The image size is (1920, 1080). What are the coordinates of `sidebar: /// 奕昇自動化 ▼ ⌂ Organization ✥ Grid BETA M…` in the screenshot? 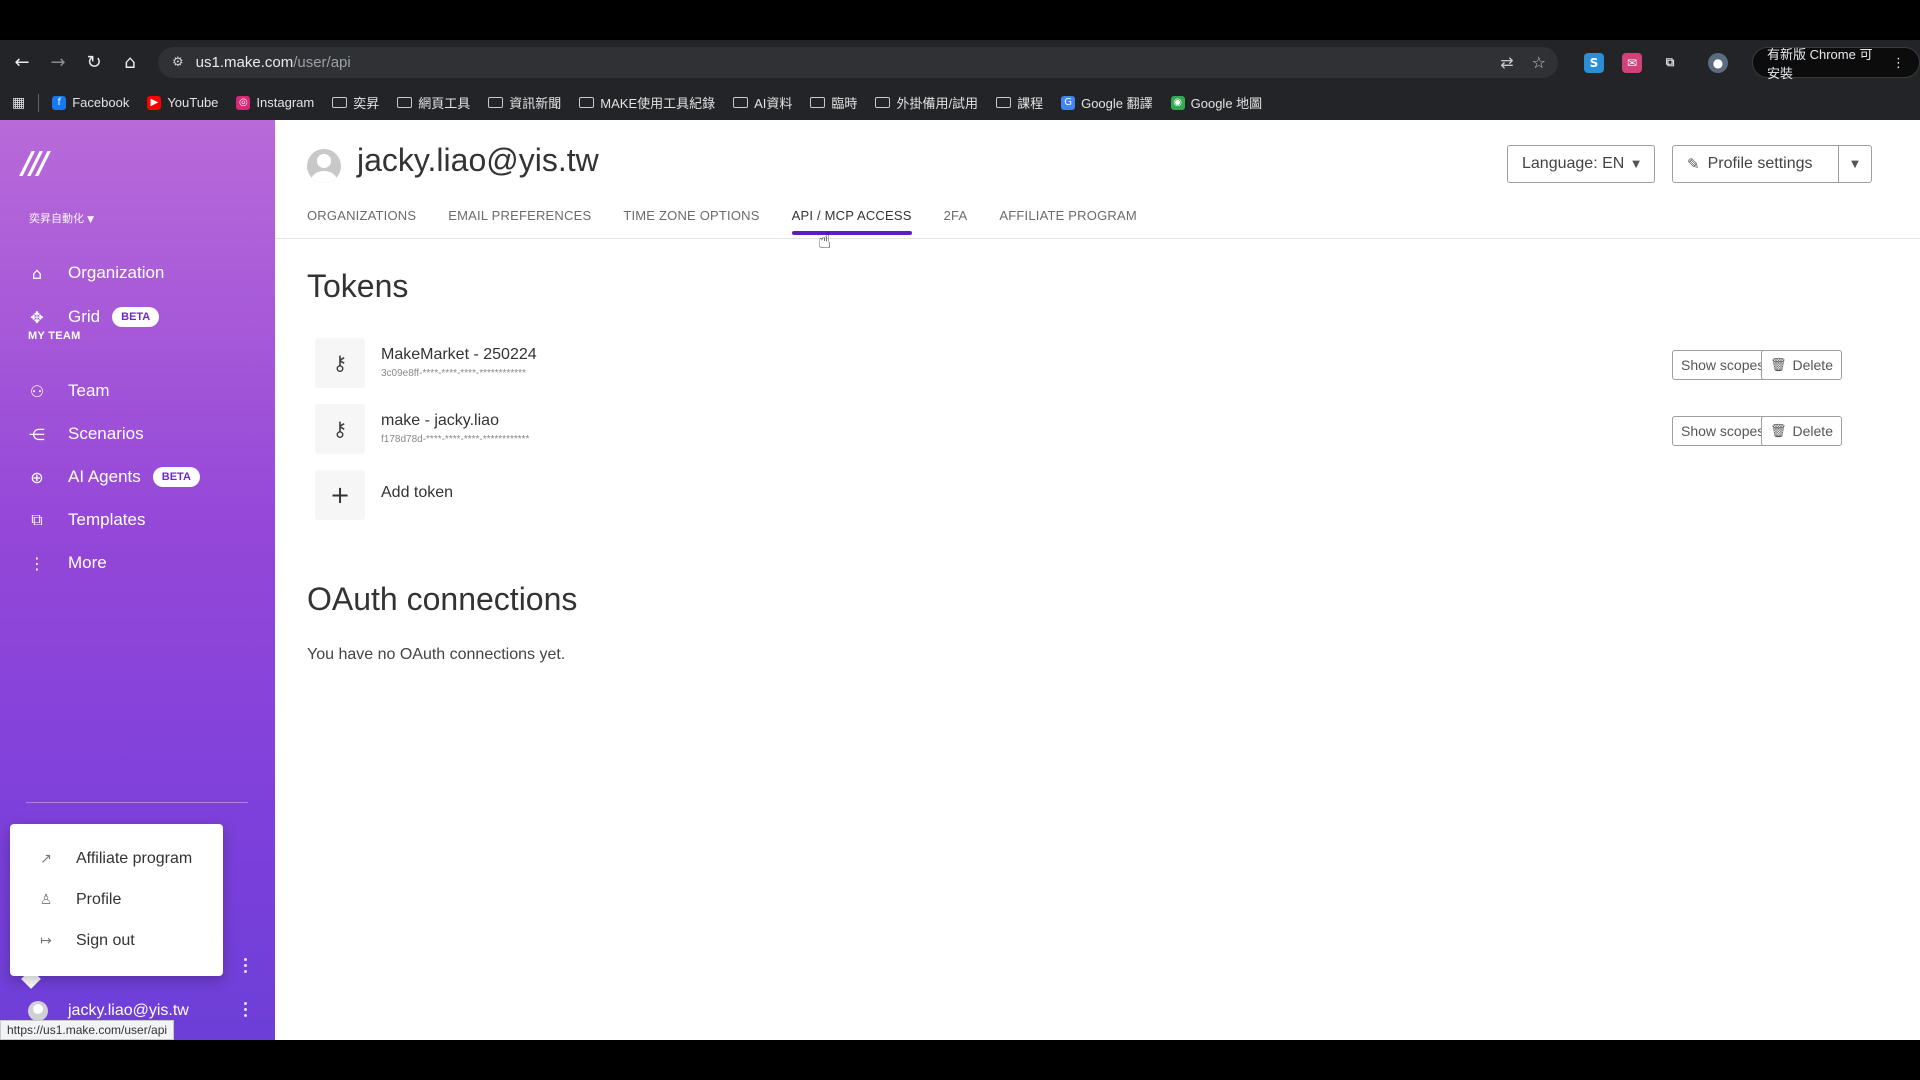 It's located at (137, 580).